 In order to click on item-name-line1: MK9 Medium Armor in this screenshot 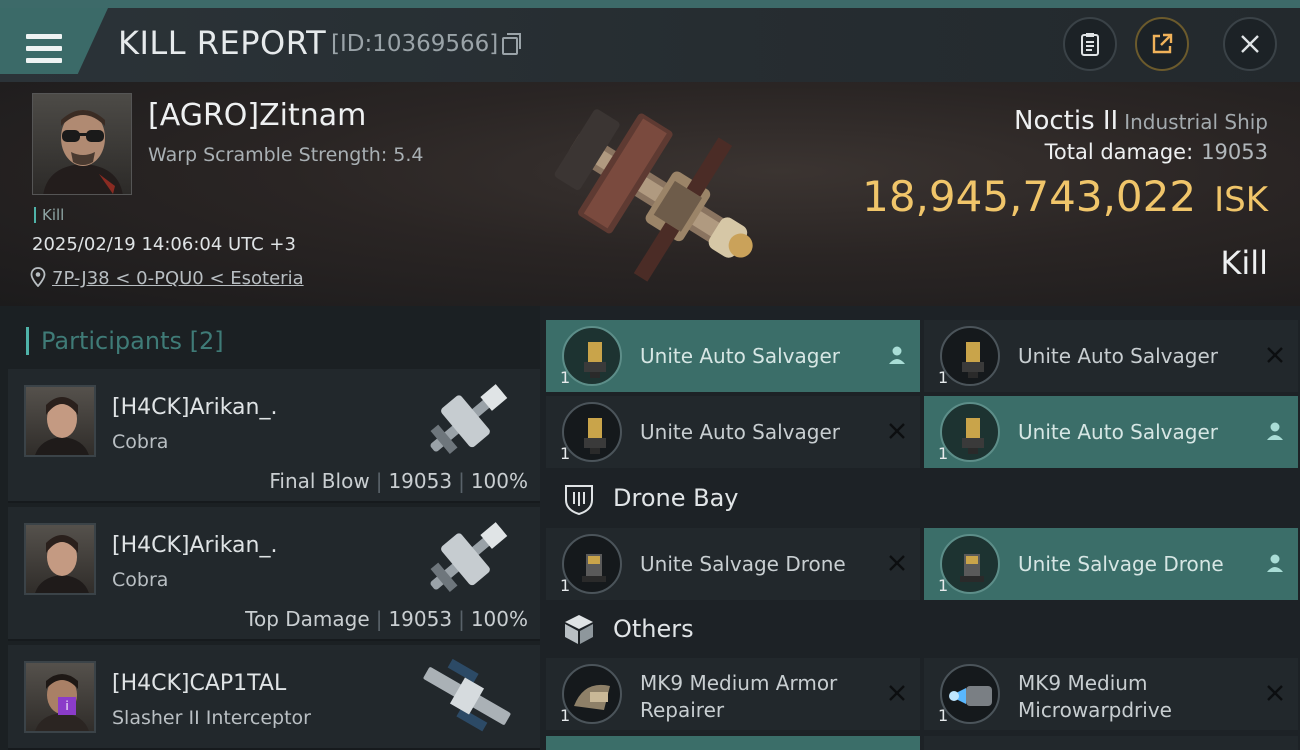, I will do `click(739, 683)`.